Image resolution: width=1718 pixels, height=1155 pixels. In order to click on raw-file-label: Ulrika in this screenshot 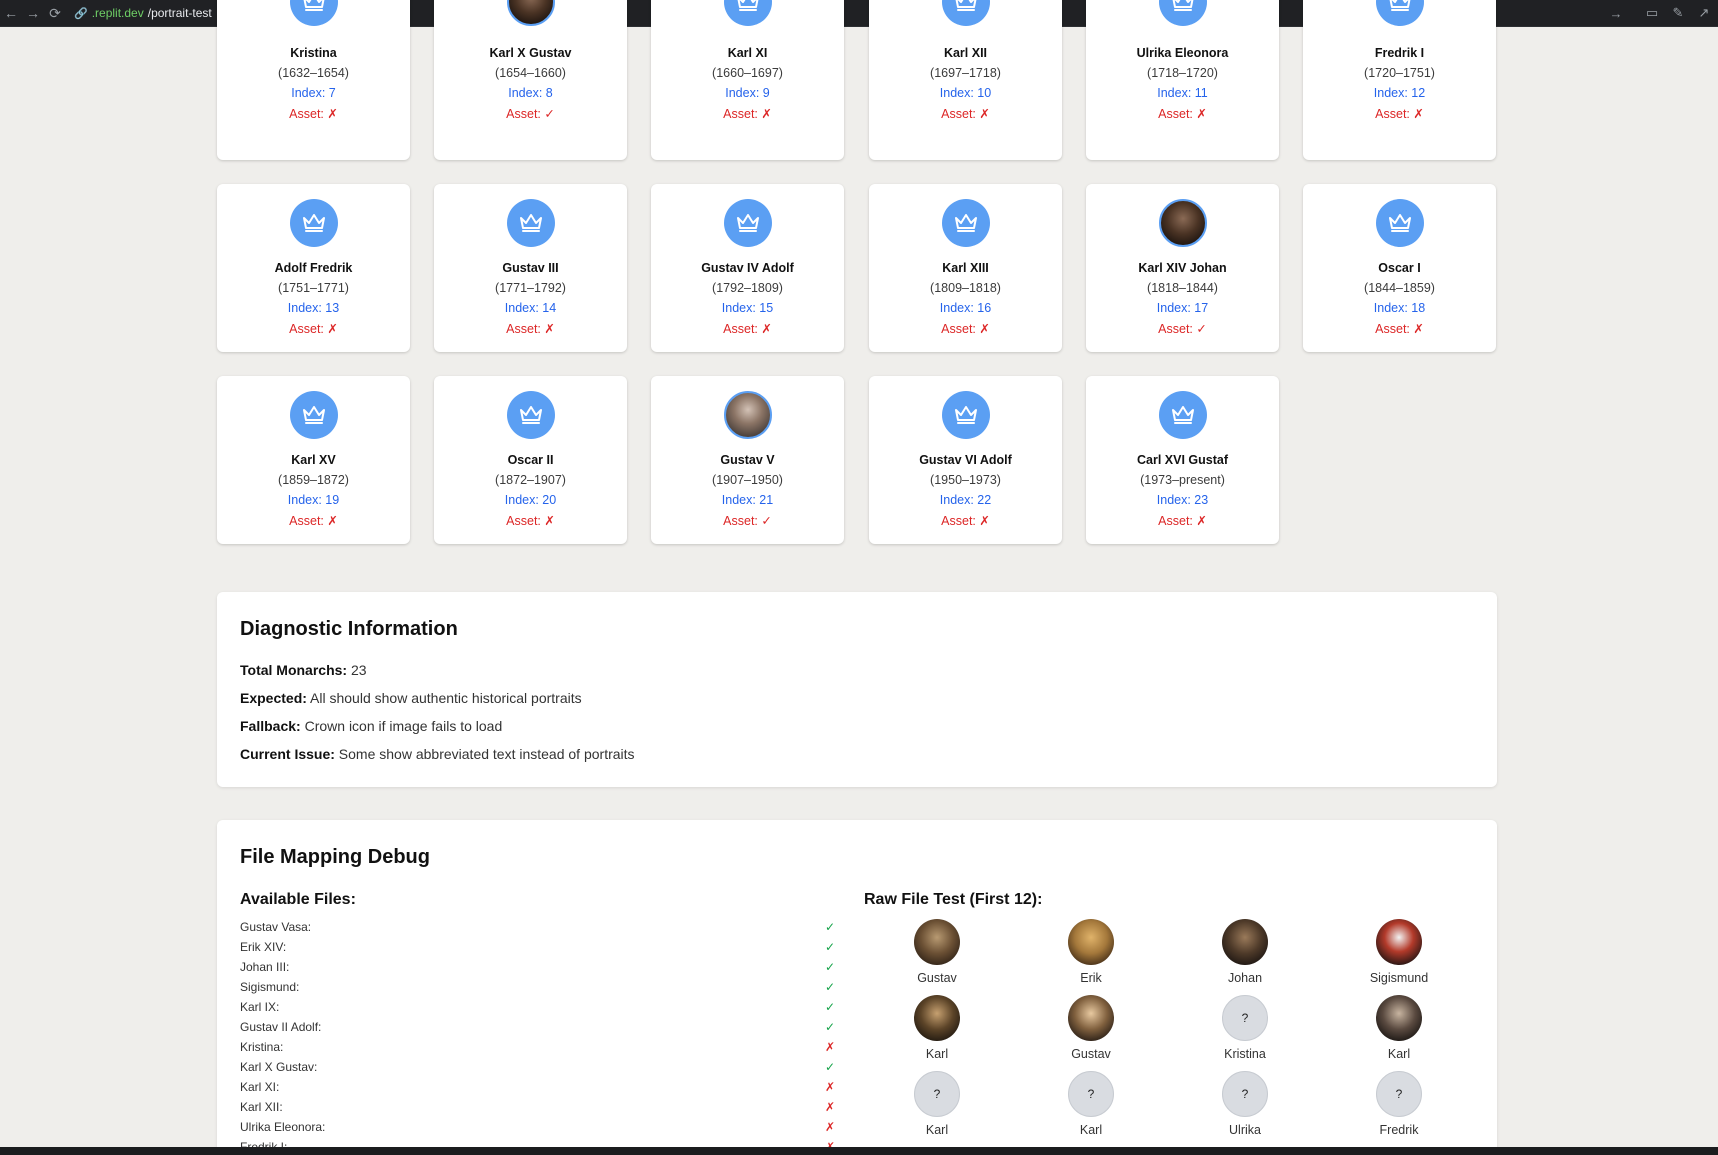, I will do `click(1245, 1130)`.